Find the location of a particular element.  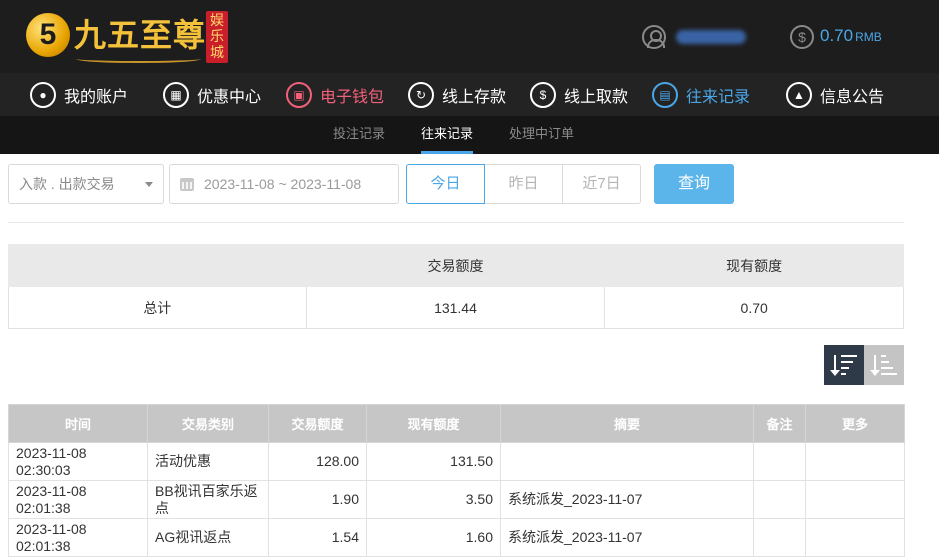

tab-pending-orders: 处理中订单 is located at coordinates (541, 135).